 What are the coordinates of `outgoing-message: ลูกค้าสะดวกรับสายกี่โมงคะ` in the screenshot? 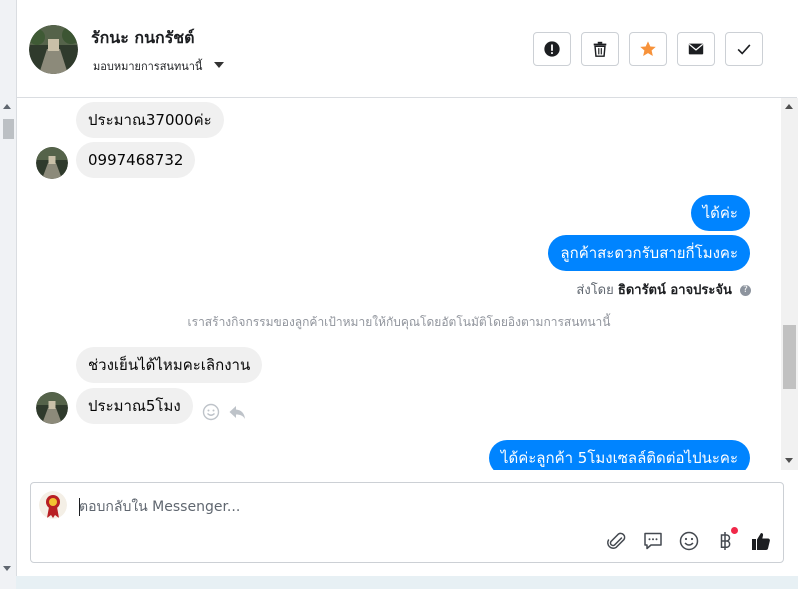 It's located at (649, 253).